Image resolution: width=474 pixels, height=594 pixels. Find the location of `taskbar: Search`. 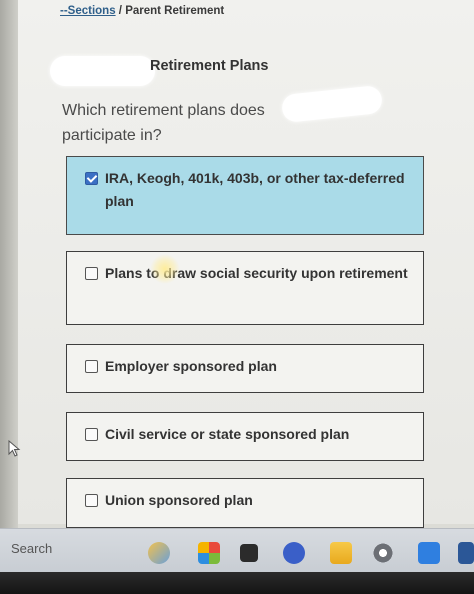

taskbar: Search is located at coordinates (237, 550).